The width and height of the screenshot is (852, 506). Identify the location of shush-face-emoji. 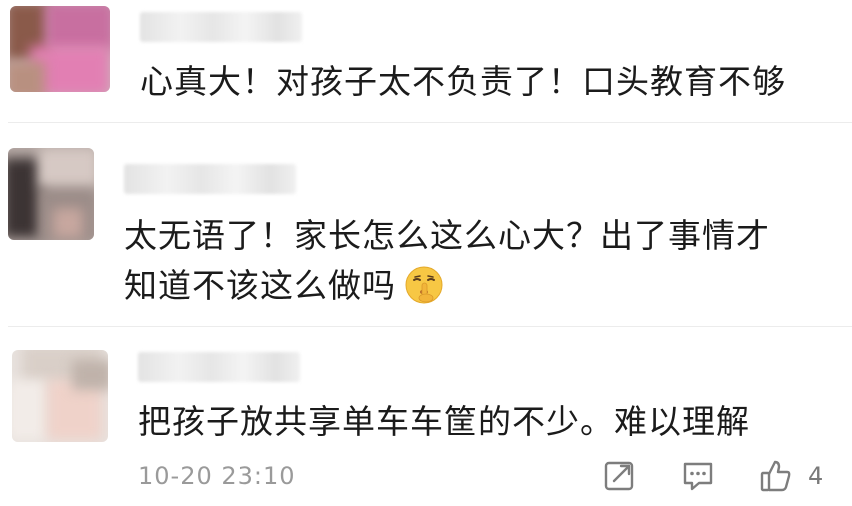
(424, 284).